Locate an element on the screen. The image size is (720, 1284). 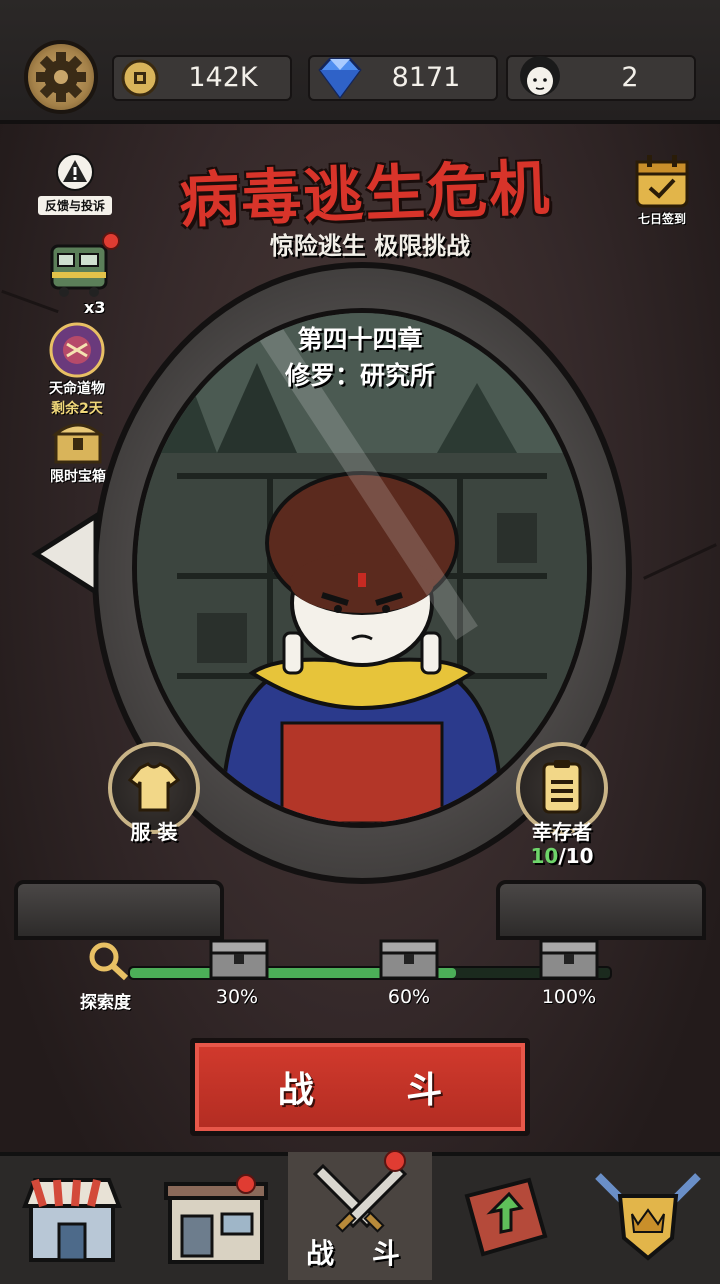
previous-chapter-arrow-icon is located at coordinates (66, 554).